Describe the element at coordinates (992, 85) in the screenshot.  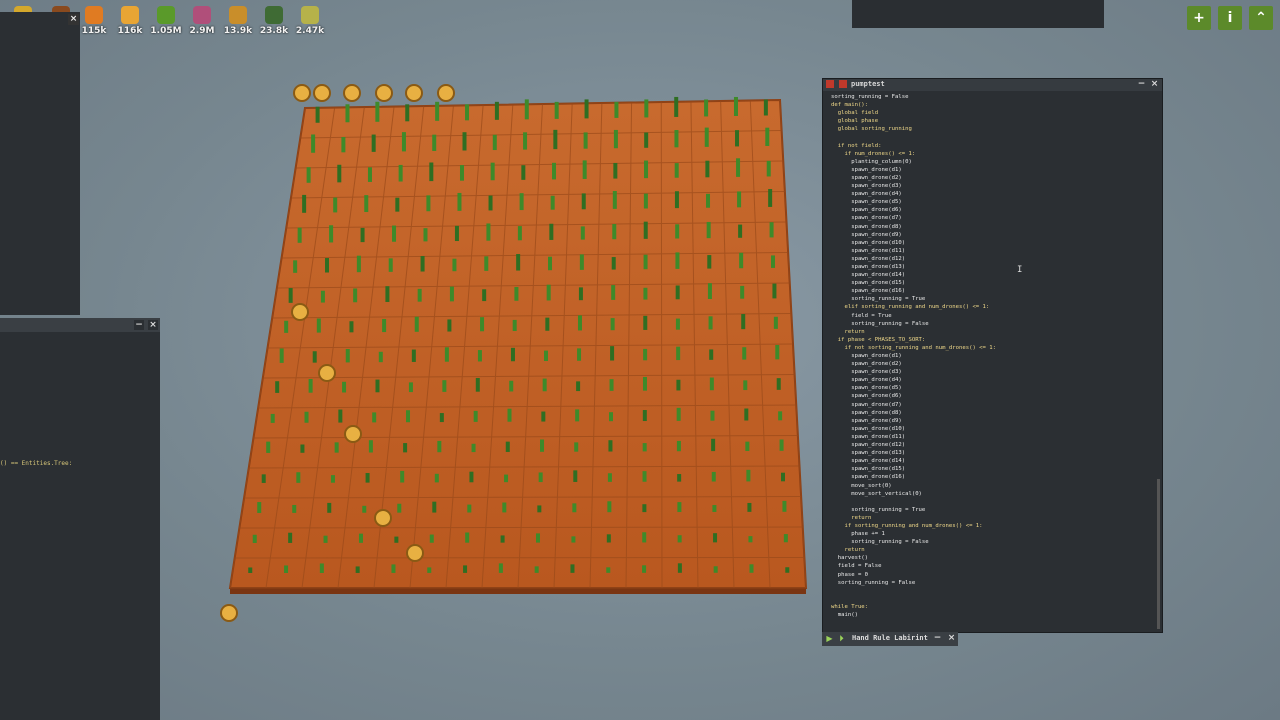
I see `code-window-header: pumptest − ×` at that location.